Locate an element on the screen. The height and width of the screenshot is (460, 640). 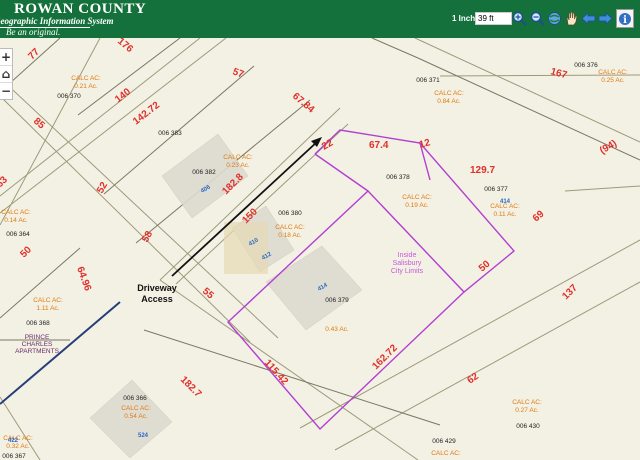
dim-50: 50 is located at coordinates (485, 266).